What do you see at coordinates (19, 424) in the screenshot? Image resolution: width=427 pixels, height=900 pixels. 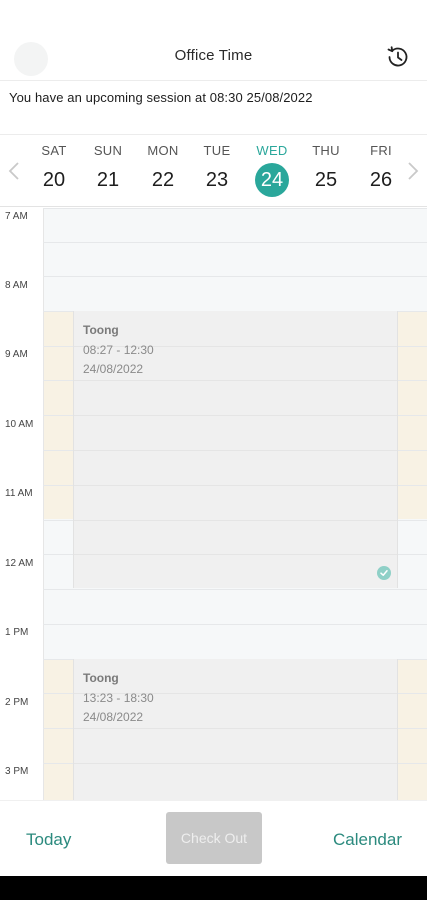 I see `hour-label: 10 AM` at bounding box center [19, 424].